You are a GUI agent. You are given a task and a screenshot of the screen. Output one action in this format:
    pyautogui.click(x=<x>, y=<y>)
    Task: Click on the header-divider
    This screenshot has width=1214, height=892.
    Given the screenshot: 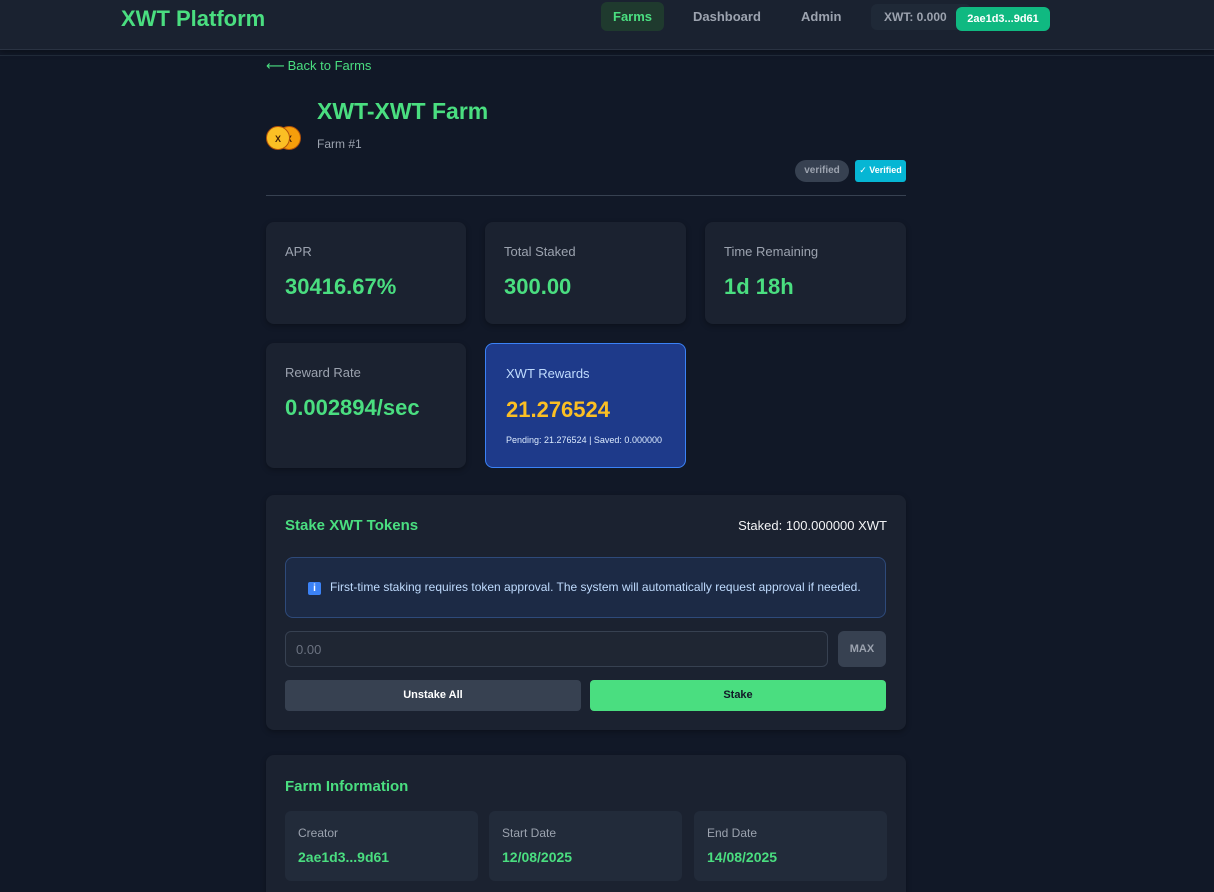 What is the action you would take?
    pyautogui.click(x=607, y=55)
    